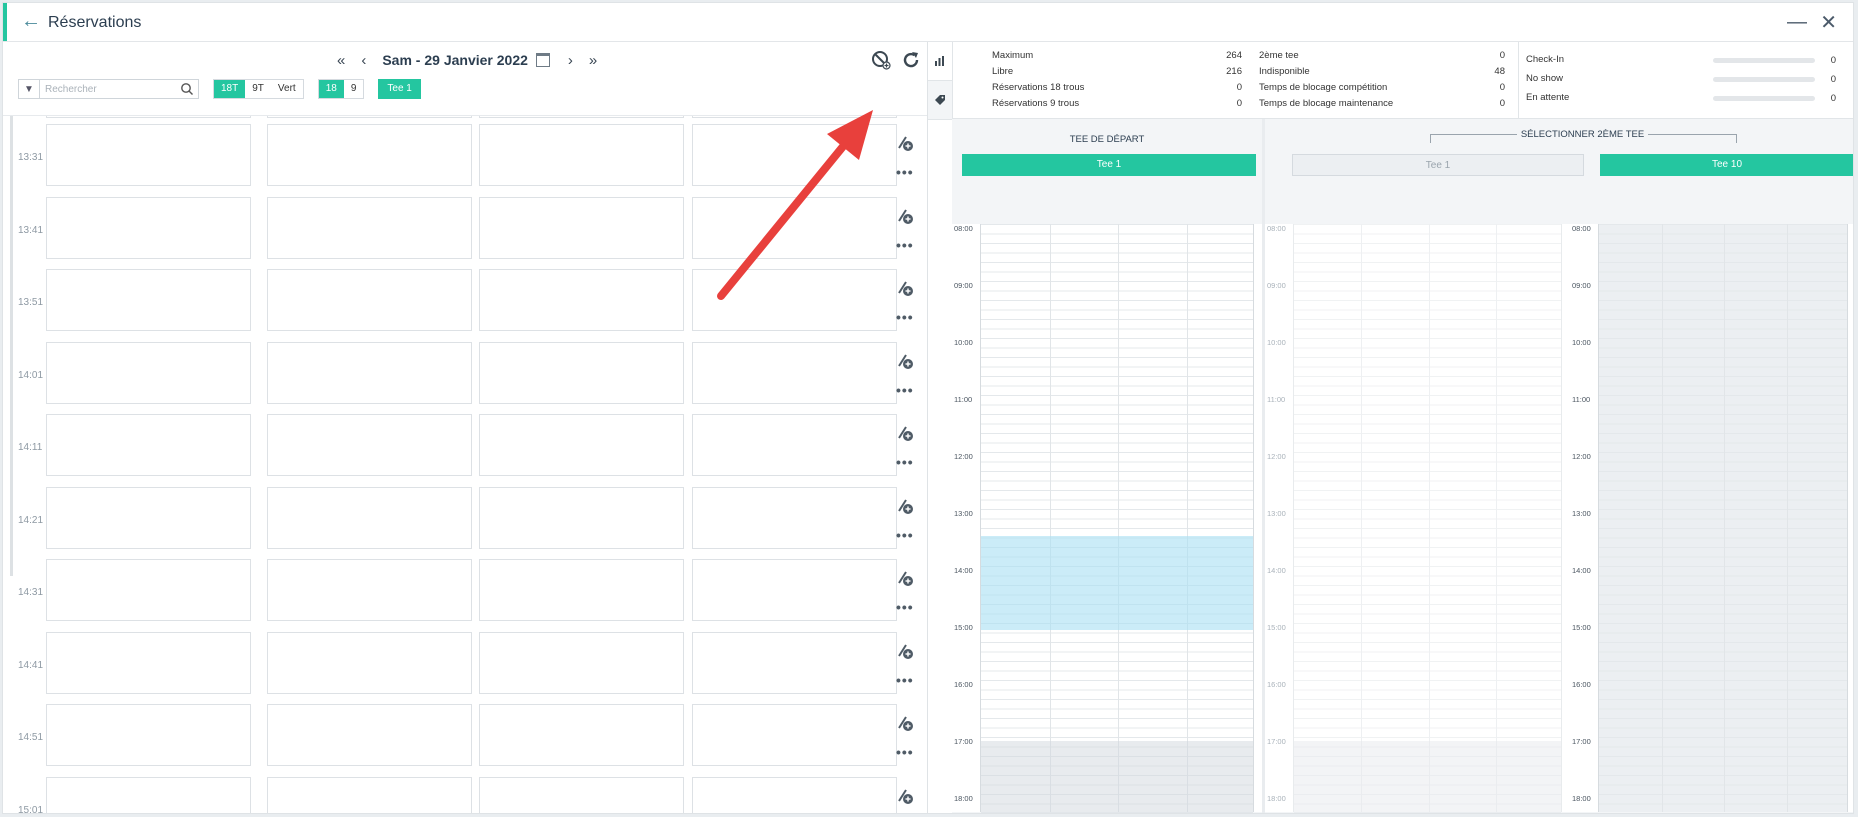 The height and width of the screenshot is (817, 1858). Describe the element at coordinates (1117, 74) in the screenshot. I see `stat-libre: Libre 216` at that location.